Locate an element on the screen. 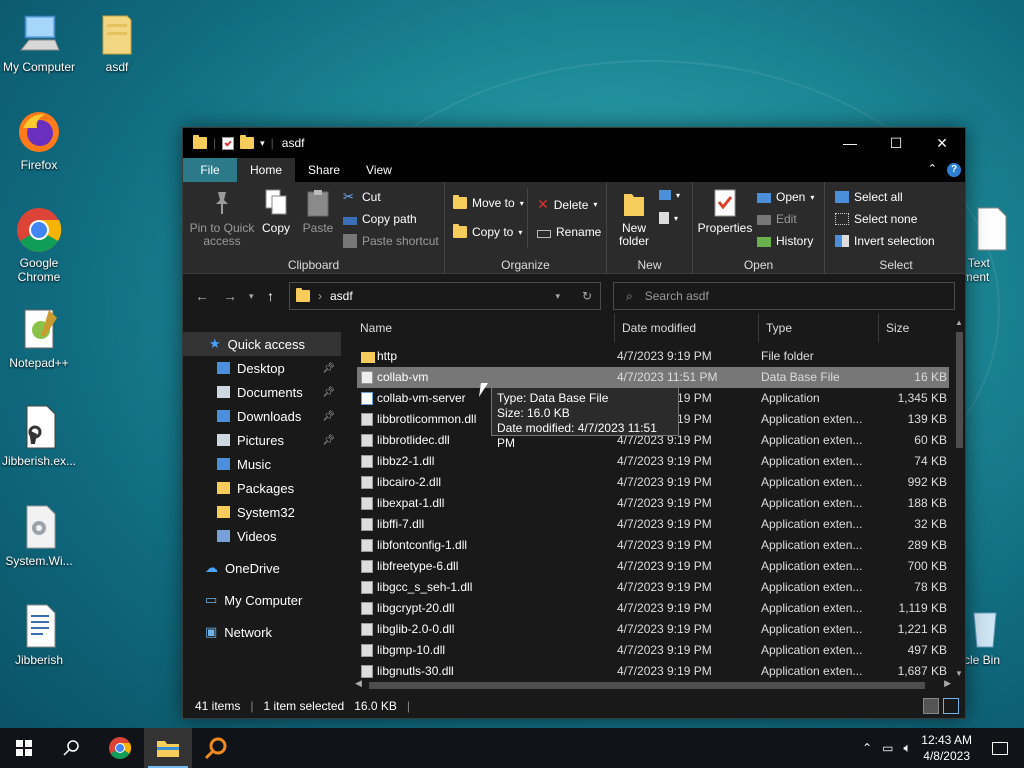 The width and height of the screenshot is (1024, 768). application-icon is located at coordinates (367, 398).